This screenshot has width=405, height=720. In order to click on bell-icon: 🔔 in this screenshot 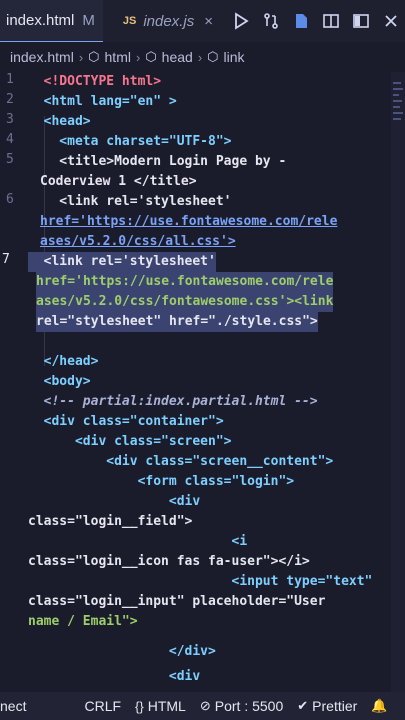, I will do `click(379, 705)`.